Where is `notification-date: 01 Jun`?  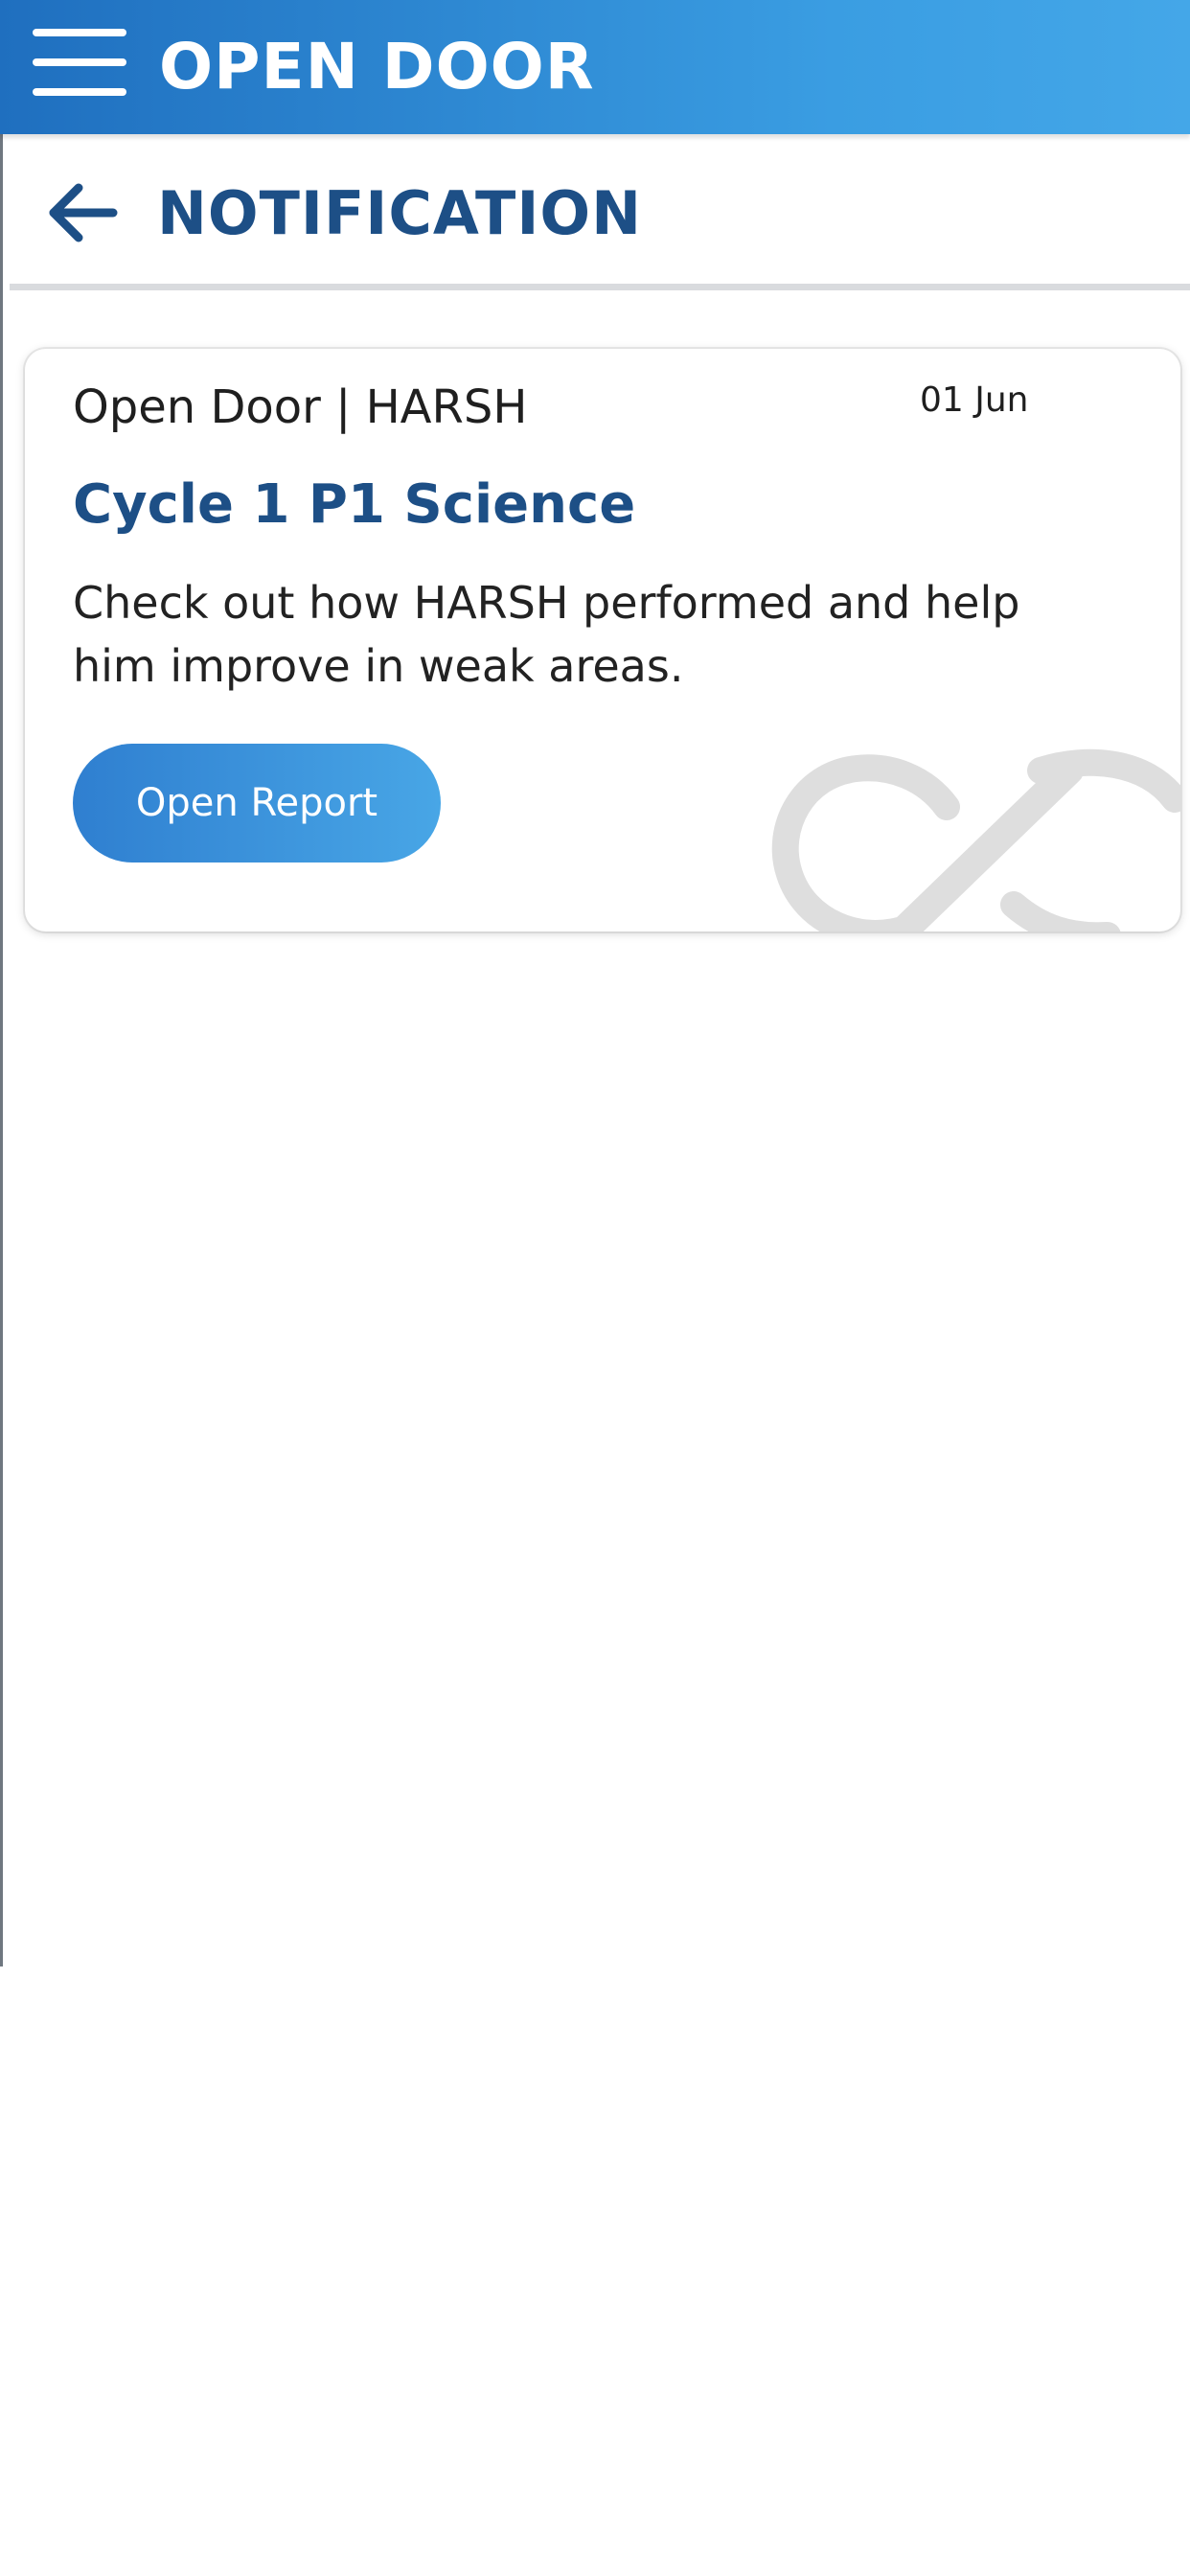 notification-date: 01 Jun is located at coordinates (975, 400).